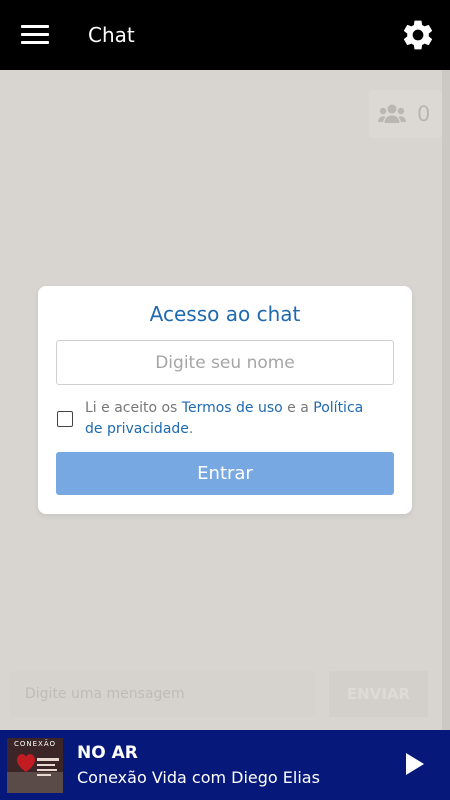 This screenshot has height=800, width=450. What do you see at coordinates (198, 777) in the screenshot?
I see `program-name: Conexão Vida com Diego Elias` at bounding box center [198, 777].